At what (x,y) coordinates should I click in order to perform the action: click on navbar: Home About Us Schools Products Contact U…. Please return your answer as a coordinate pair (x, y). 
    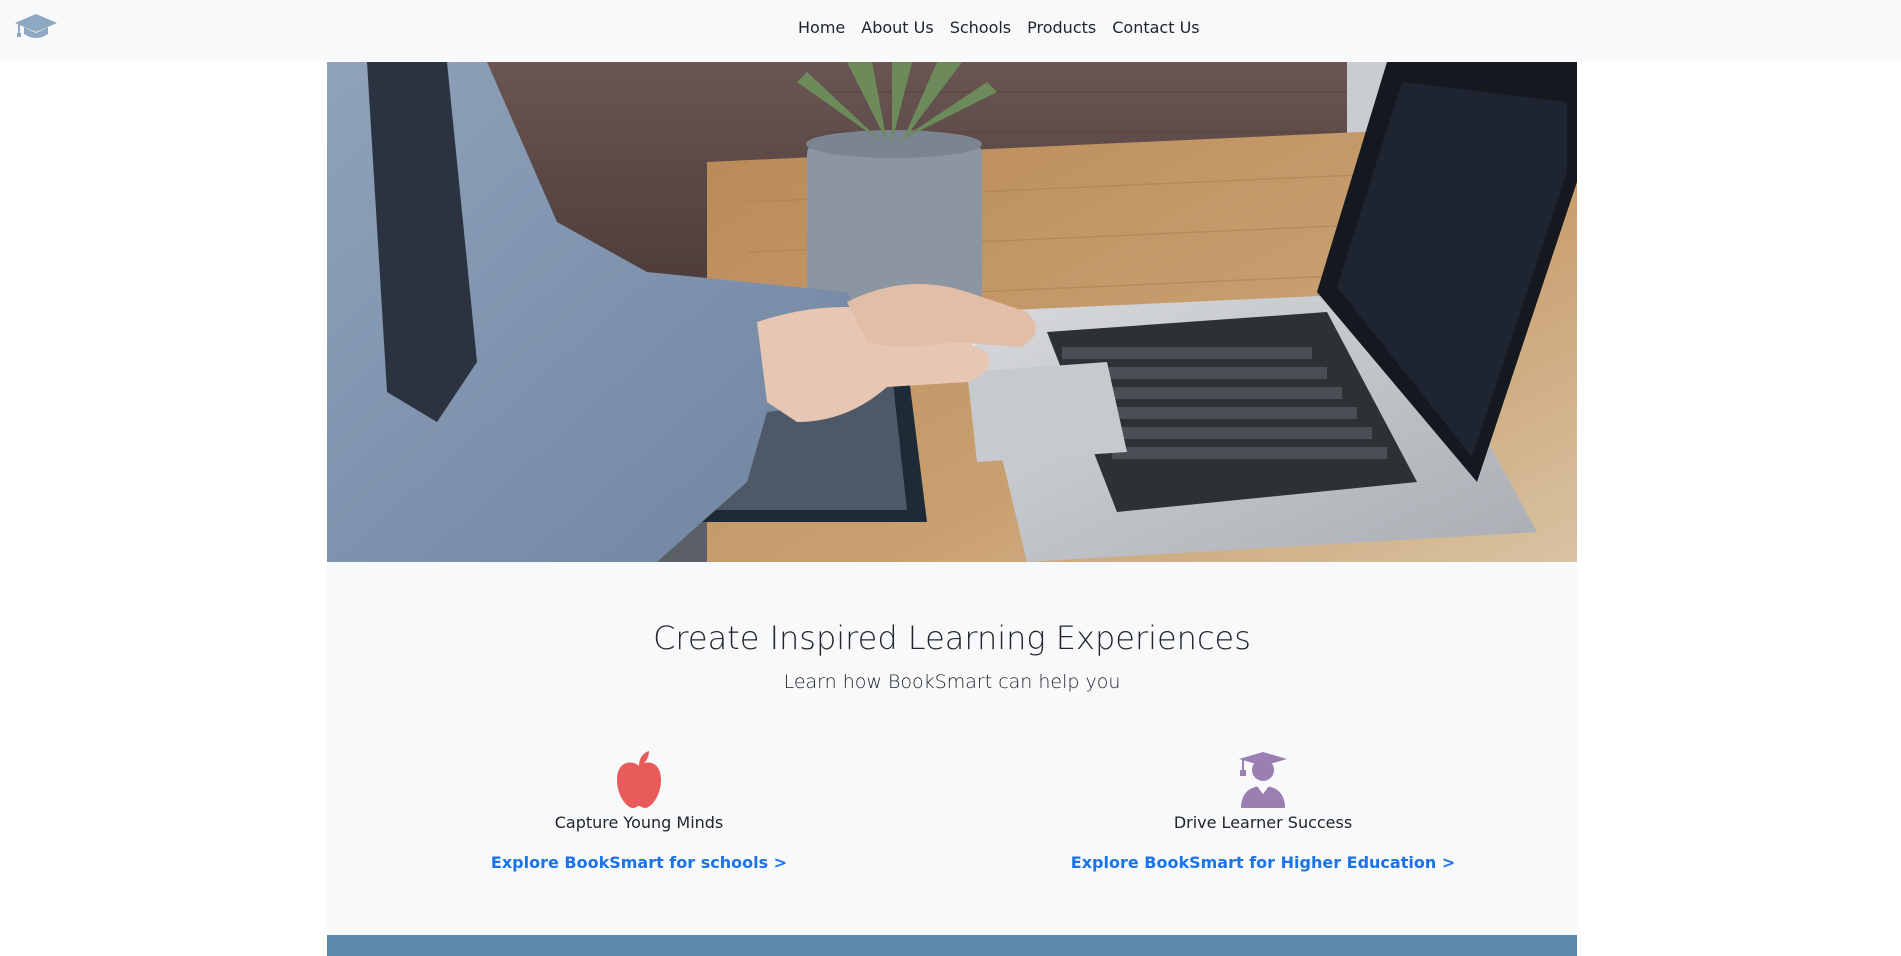
    Looking at the image, I should click on (950, 30).